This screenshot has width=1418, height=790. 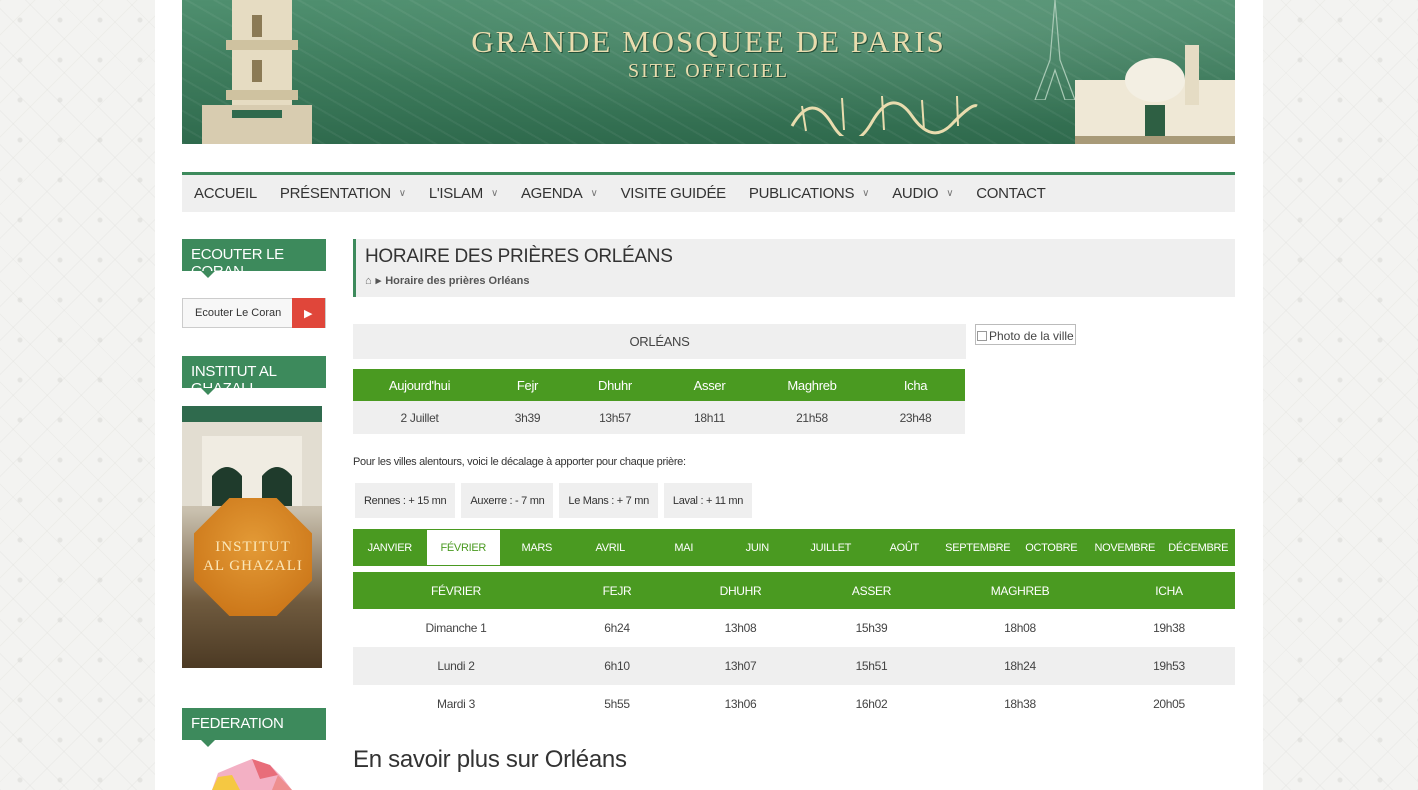 What do you see at coordinates (390, 547) in the screenshot?
I see `tab-month-0: JANVIER` at bounding box center [390, 547].